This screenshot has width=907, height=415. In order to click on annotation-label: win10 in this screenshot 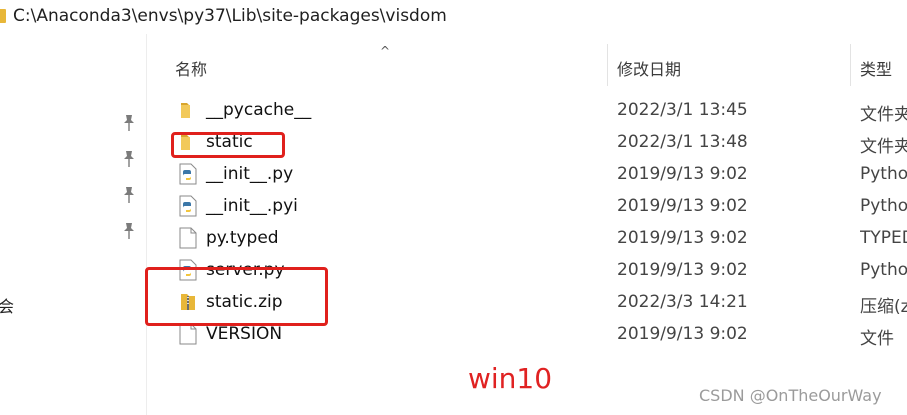, I will do `click(510, 378)`.